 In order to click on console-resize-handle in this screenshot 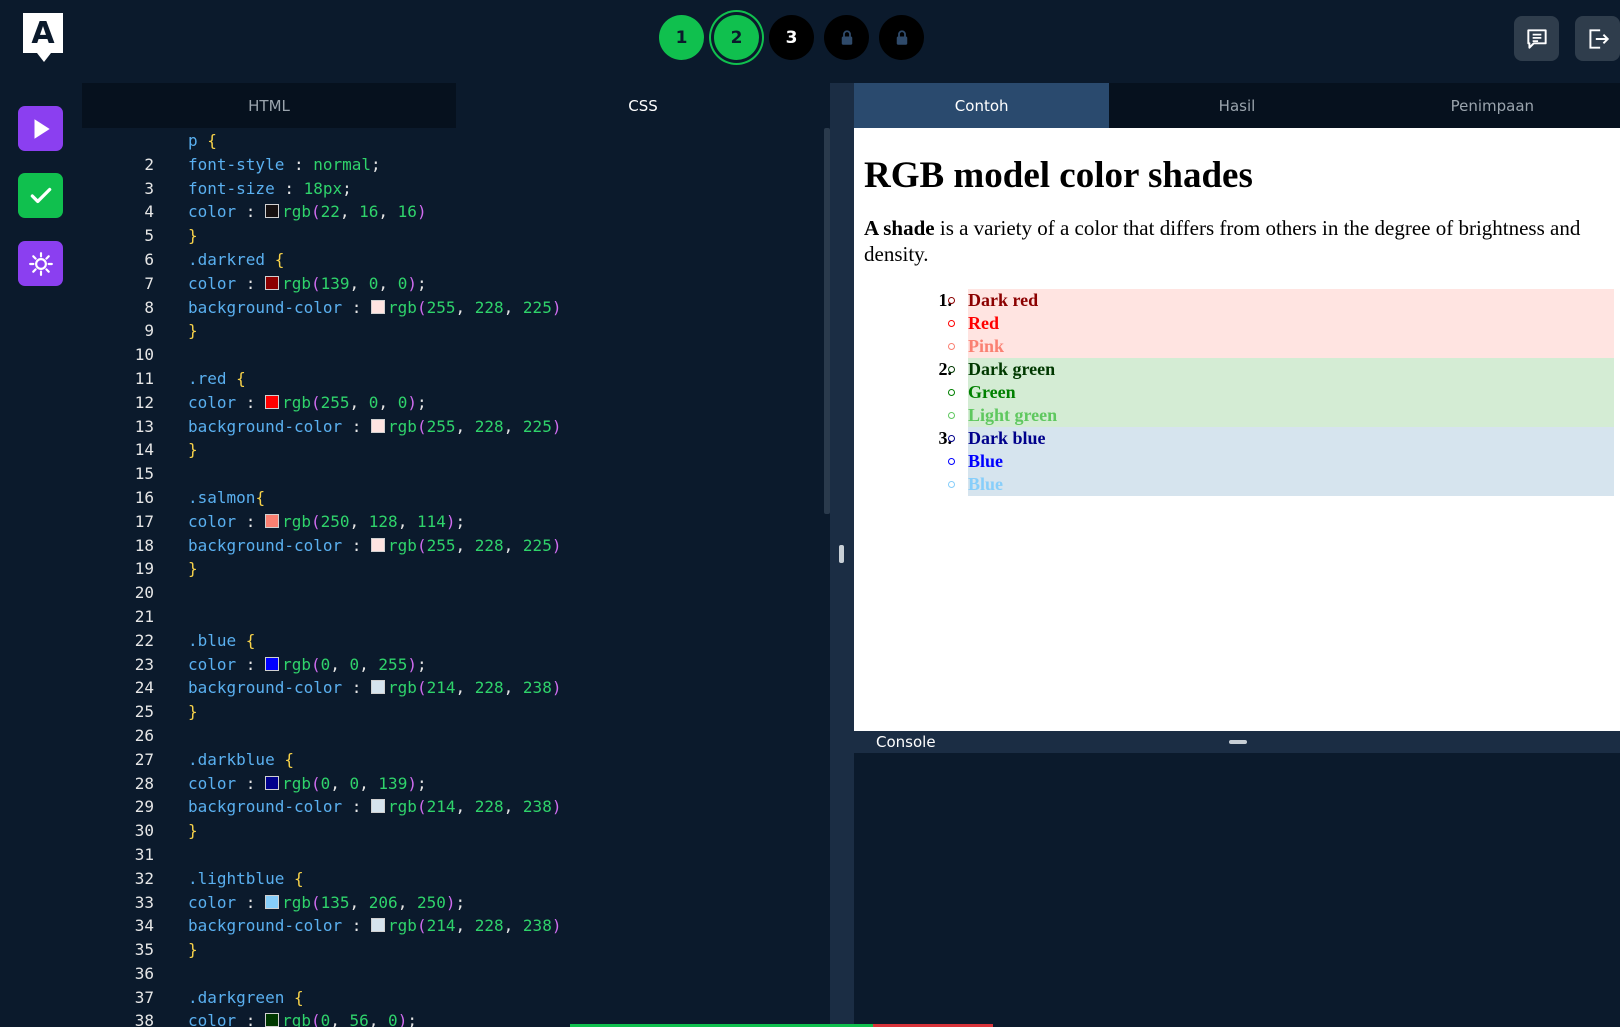, I will do `click(1238, 742)`.